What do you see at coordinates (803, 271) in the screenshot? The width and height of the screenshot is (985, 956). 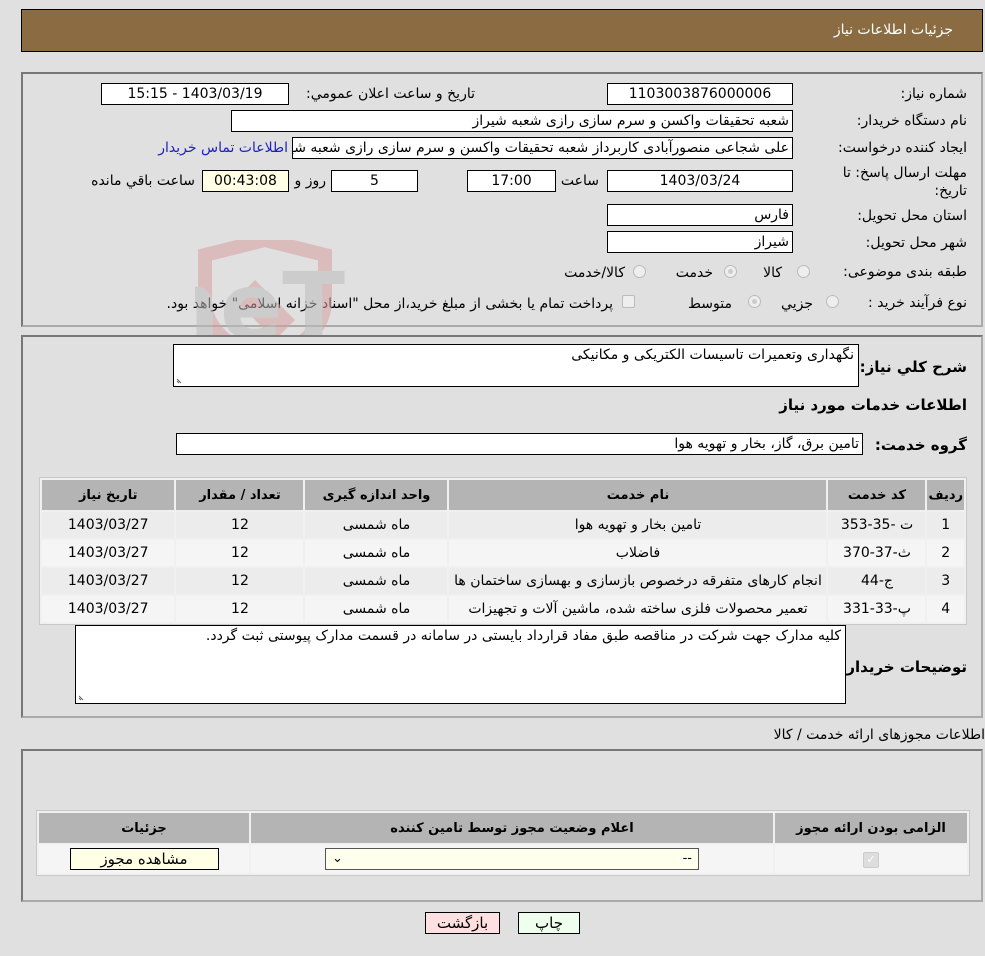 I see `category-radio-goods` at bounding box center [803, 271].